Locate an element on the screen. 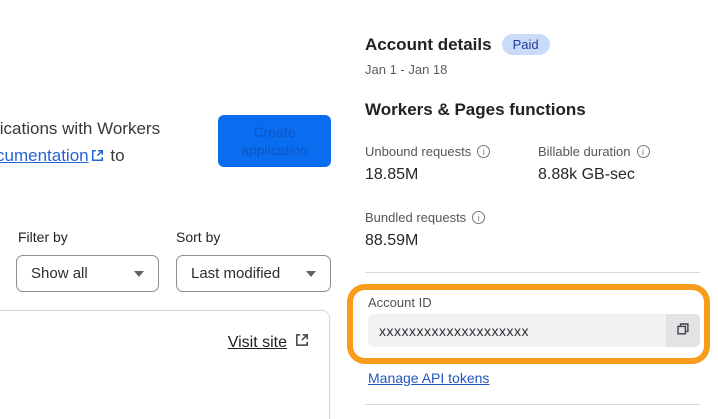  visit-site-link: Visit site is located at coordinates (257, 343).